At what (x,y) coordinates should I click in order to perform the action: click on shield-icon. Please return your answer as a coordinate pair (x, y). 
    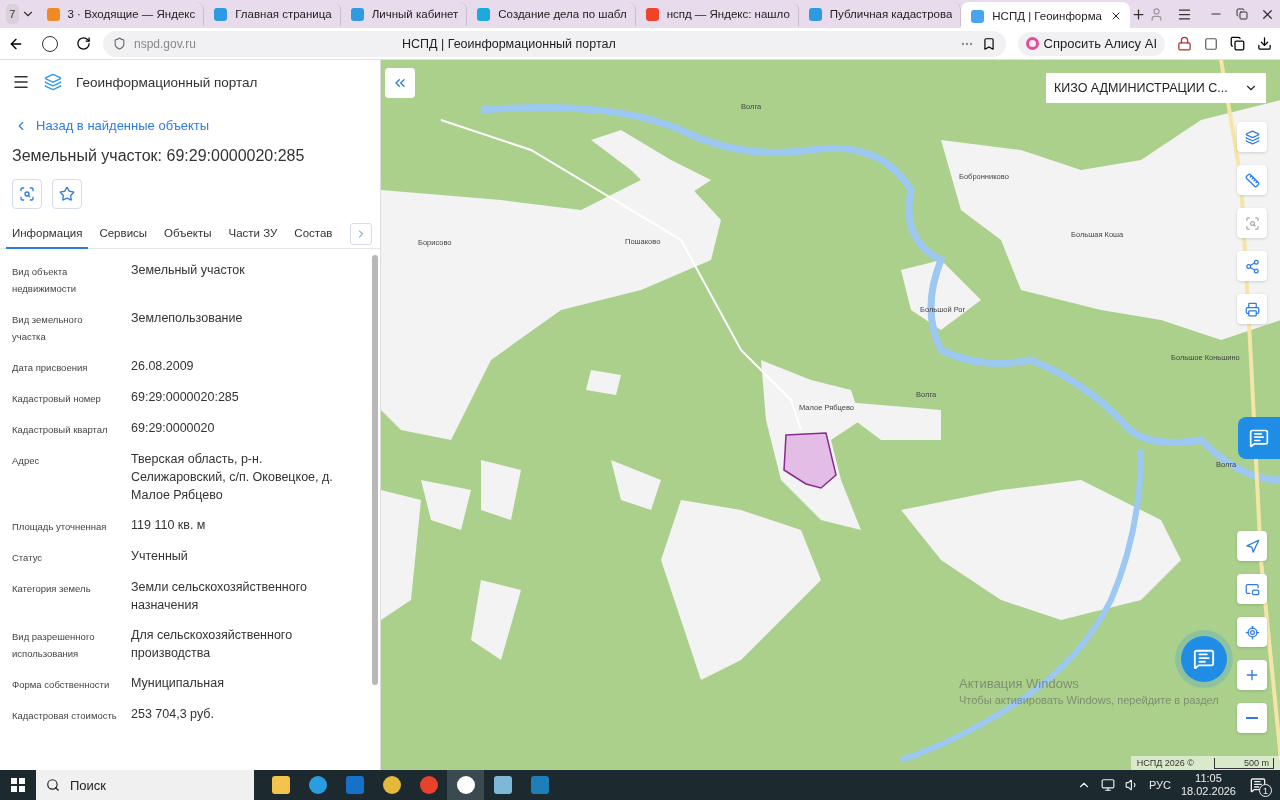
    Looking at the image, I should click on (119, 43).